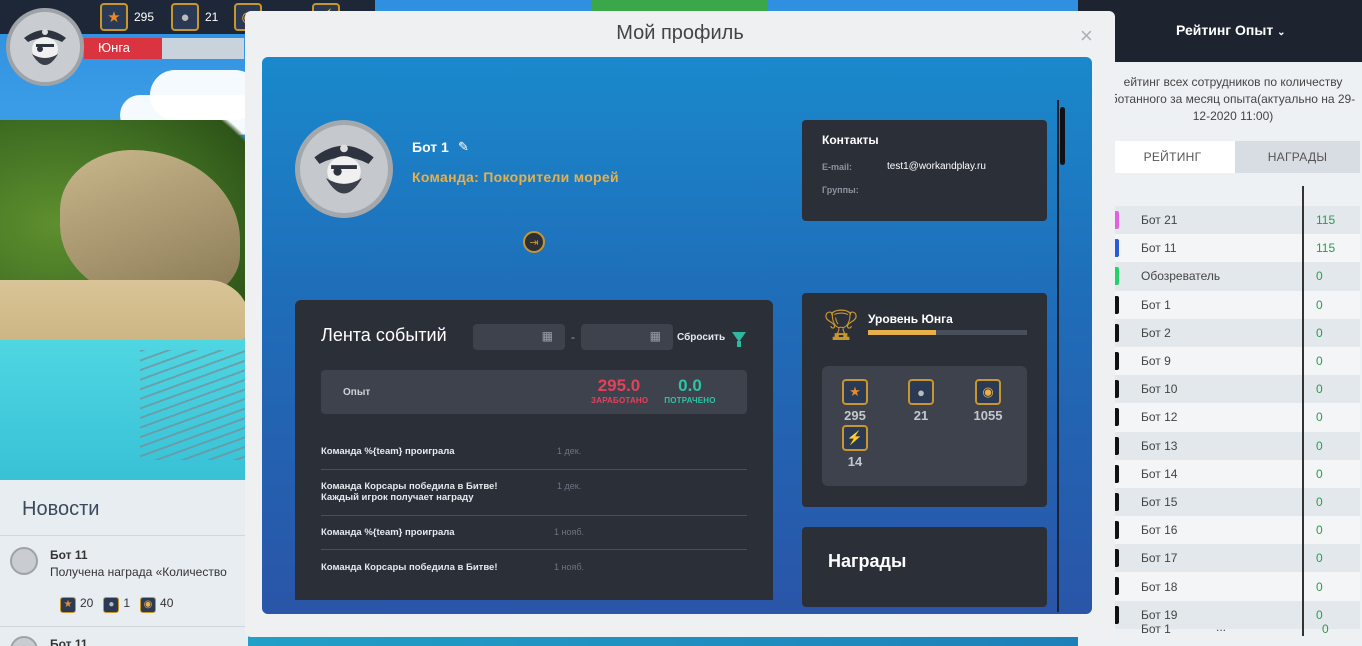 Image resolution: width=1362 pixels, height=646 pixels. What do you see at coordinates (988, 401) in the screenshot?
I see `resource-coins: ◉ 1055` at bounding box center [988, 401].